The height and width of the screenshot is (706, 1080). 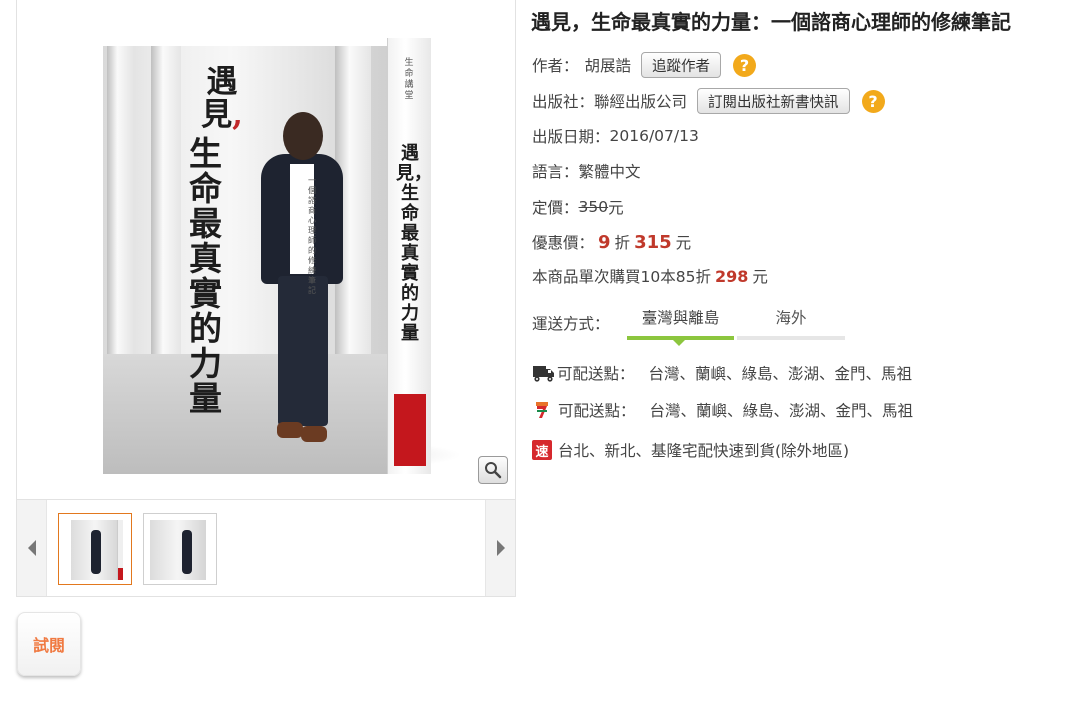 What do you see at coordinates (571, 137) in the screenshot?
I see `pub-date-label: 出版日期：` at bounding box center [571, 137].